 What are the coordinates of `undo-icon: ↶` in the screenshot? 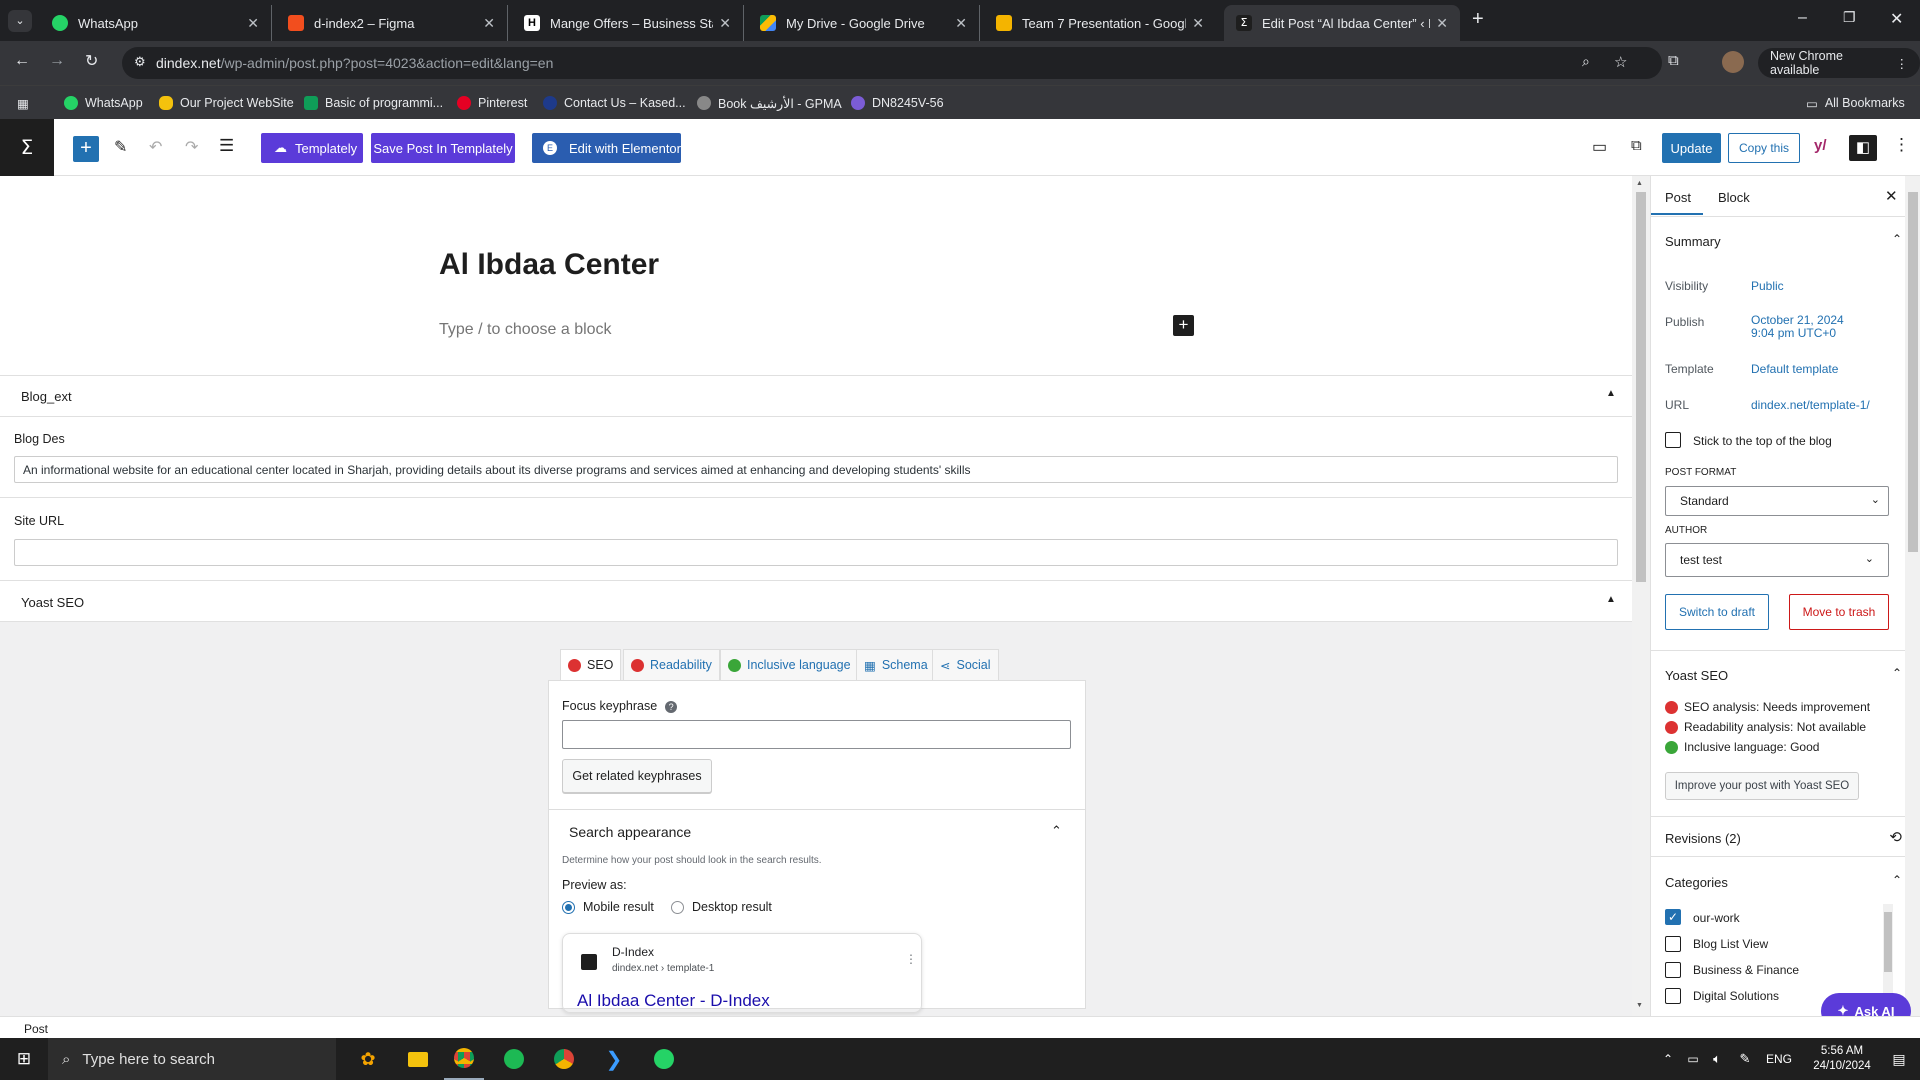 It's located at (155, 147).